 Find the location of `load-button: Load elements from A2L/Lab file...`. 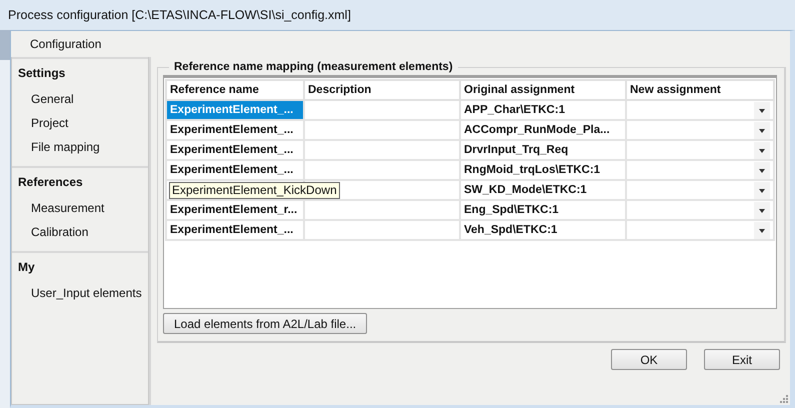

load-button: Load elements from A2L/Lab file... is located at coordinates (265, 323).